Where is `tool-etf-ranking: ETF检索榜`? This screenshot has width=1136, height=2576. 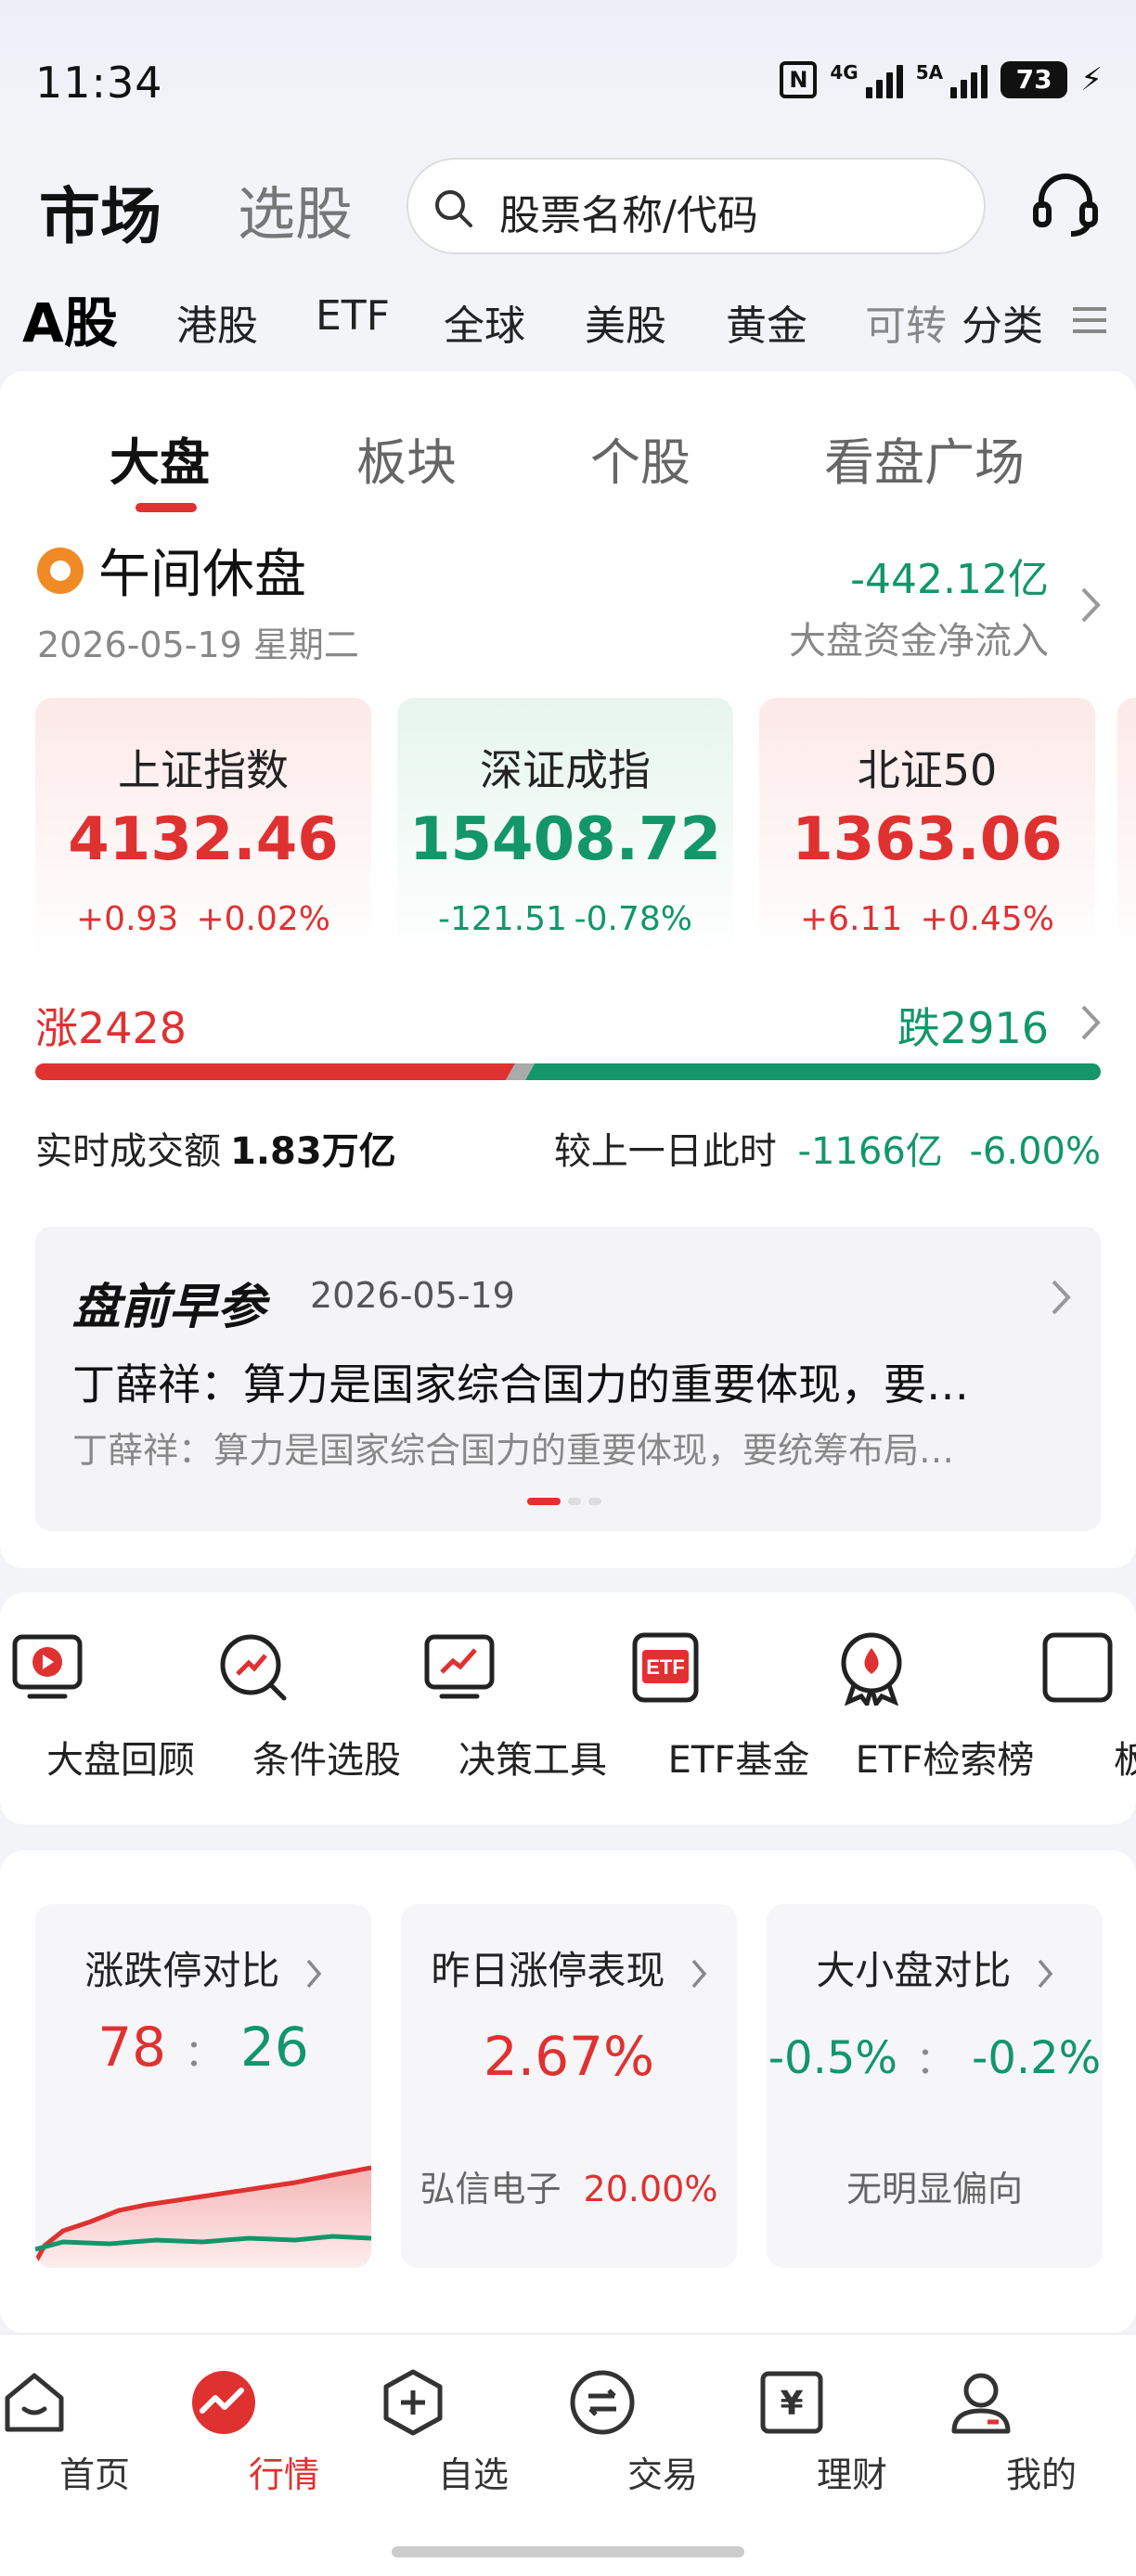 tool-etf-ranking: ETF检索榜 is located at coordinates (944, 1707).